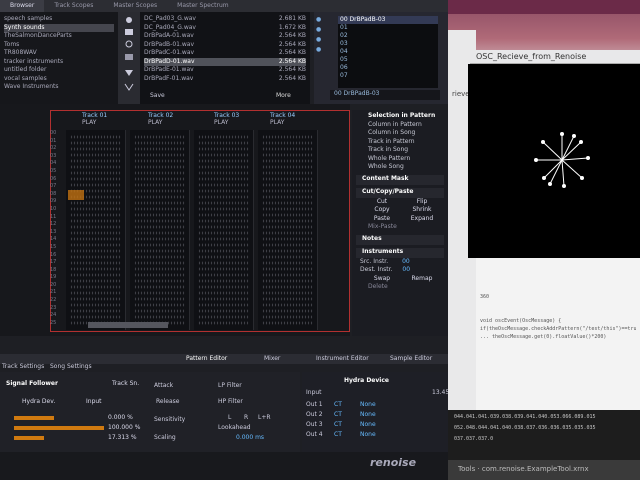 Image resolution: width=640 pixels, height=480 pixels. I want to click on track-select: Track Sn., so click(125, 383).